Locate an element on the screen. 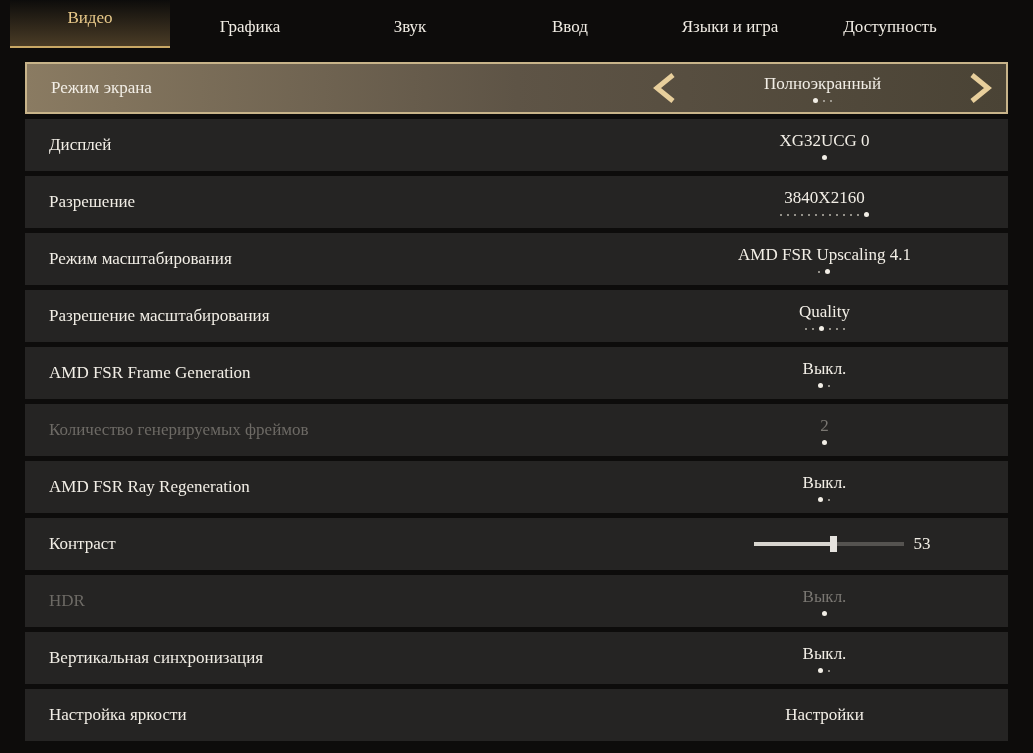 The image size is (1033, 753). setting-row: Вертикальная синхронизация Выкл. is located at coordinates (516, 658).